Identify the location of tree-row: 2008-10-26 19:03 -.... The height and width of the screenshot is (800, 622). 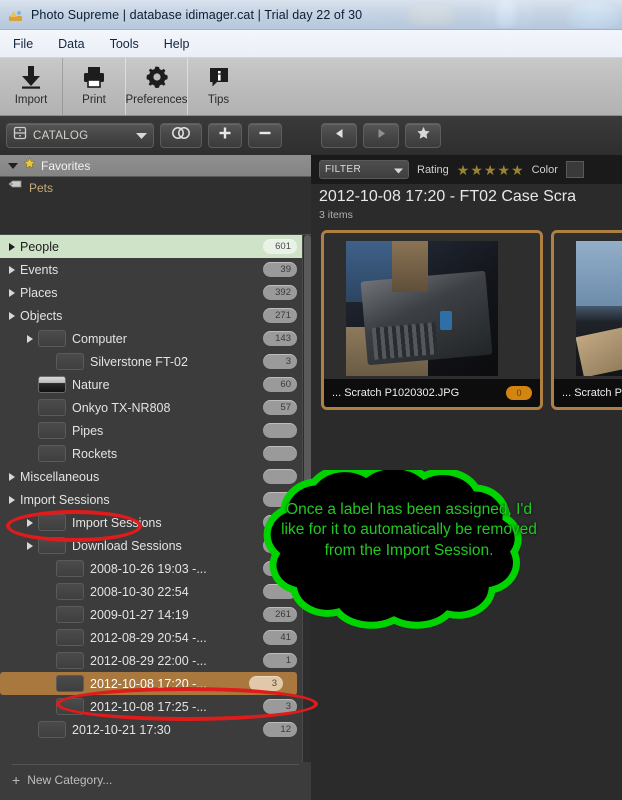
(155, 568).